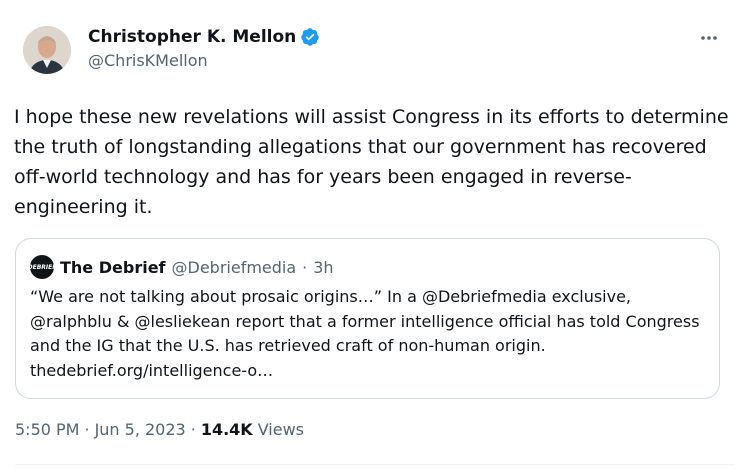  What do you see at coordinates (204, 61) in the screenshot?
I see `author-handle: @ChrisKMellon` at bounding box center [204, 61].